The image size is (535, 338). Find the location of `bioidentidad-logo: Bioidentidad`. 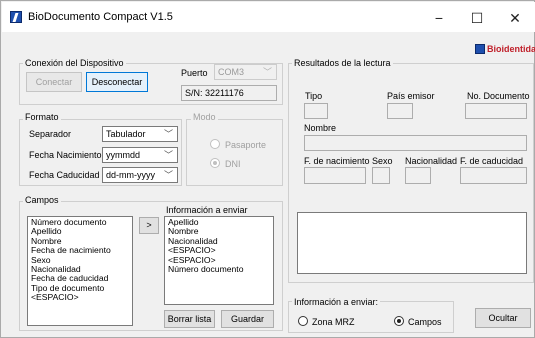

bioidentidad-logo: Bioidentidad is located at coordinates (511, 49).